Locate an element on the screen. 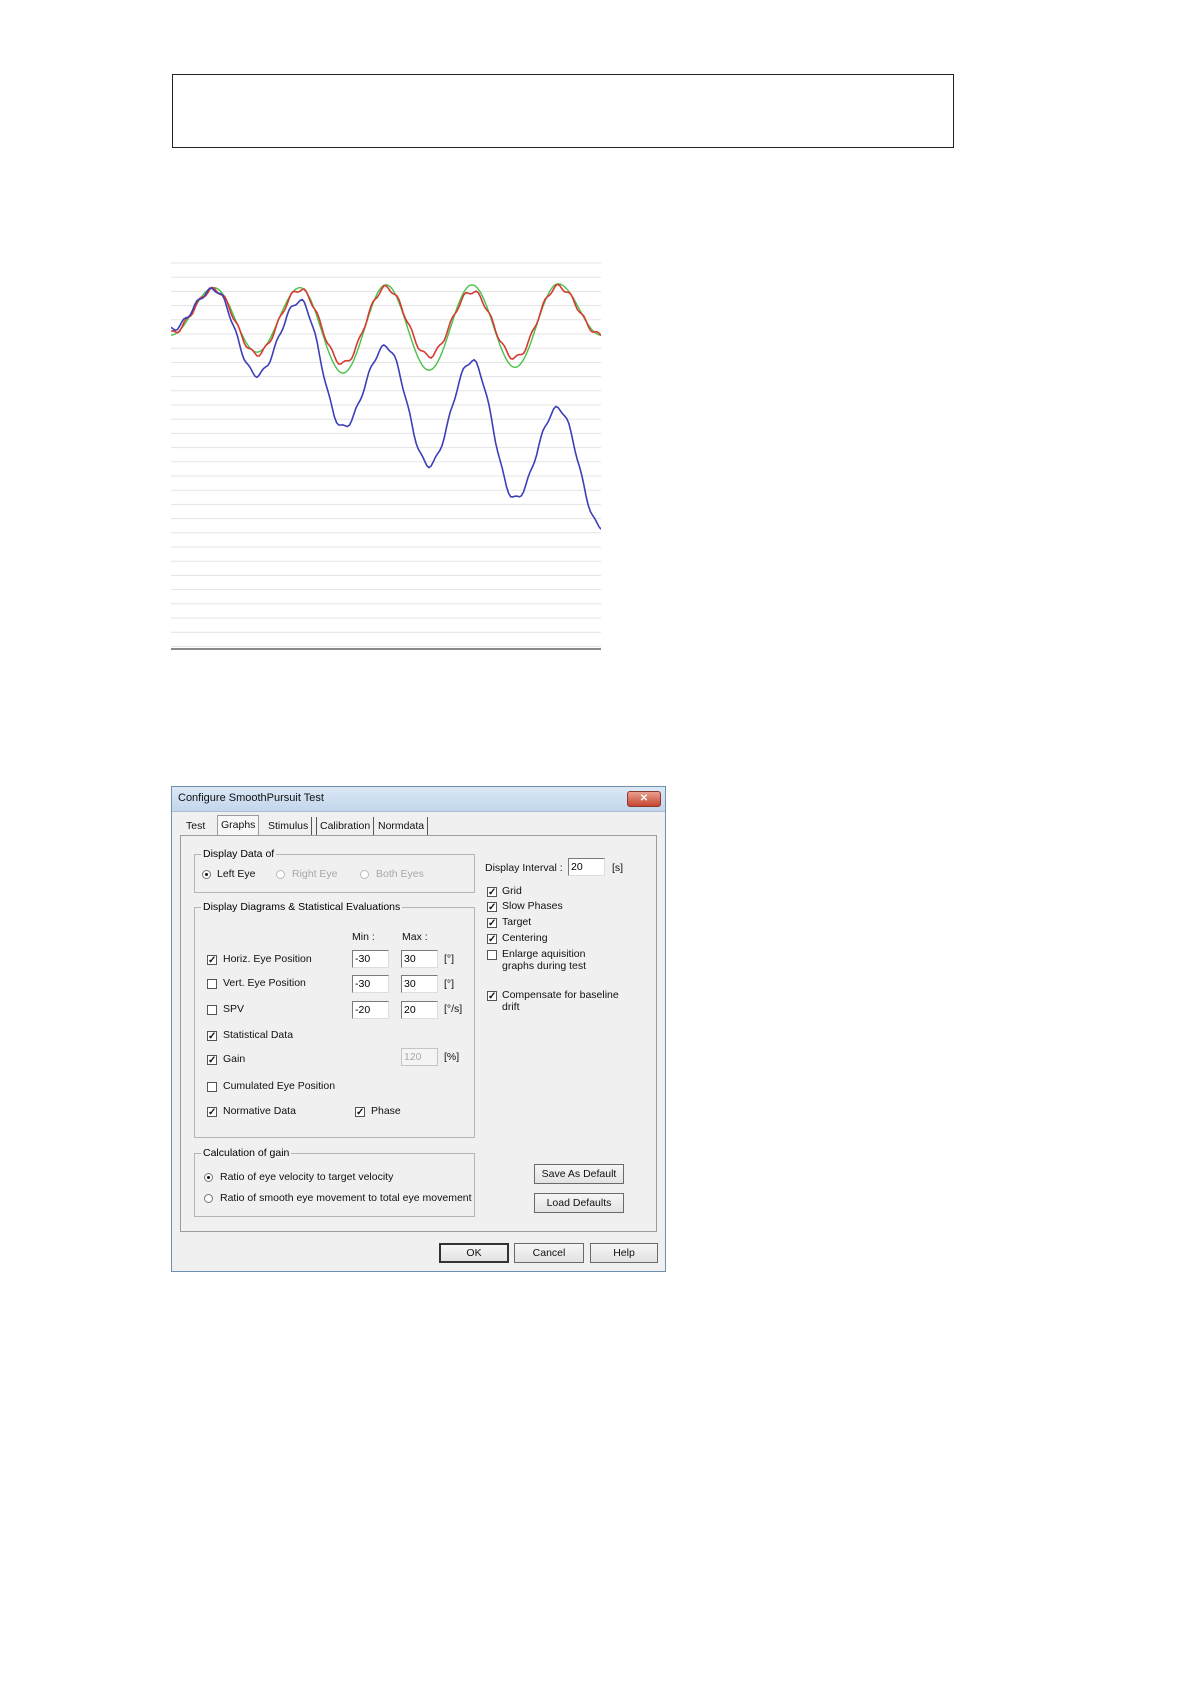  horiz-unit: [°] is located at coordinates (449, 959).